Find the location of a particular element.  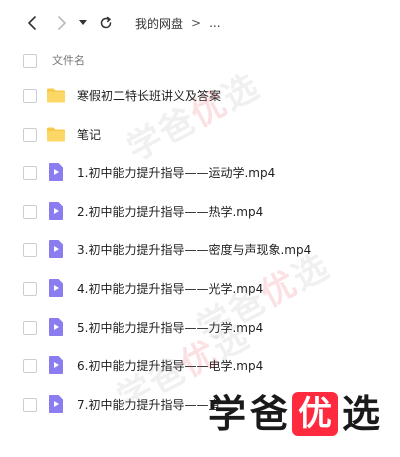

folder-row: 寒假初二特长班讲义及答案 is located at coordinates (200, 95).